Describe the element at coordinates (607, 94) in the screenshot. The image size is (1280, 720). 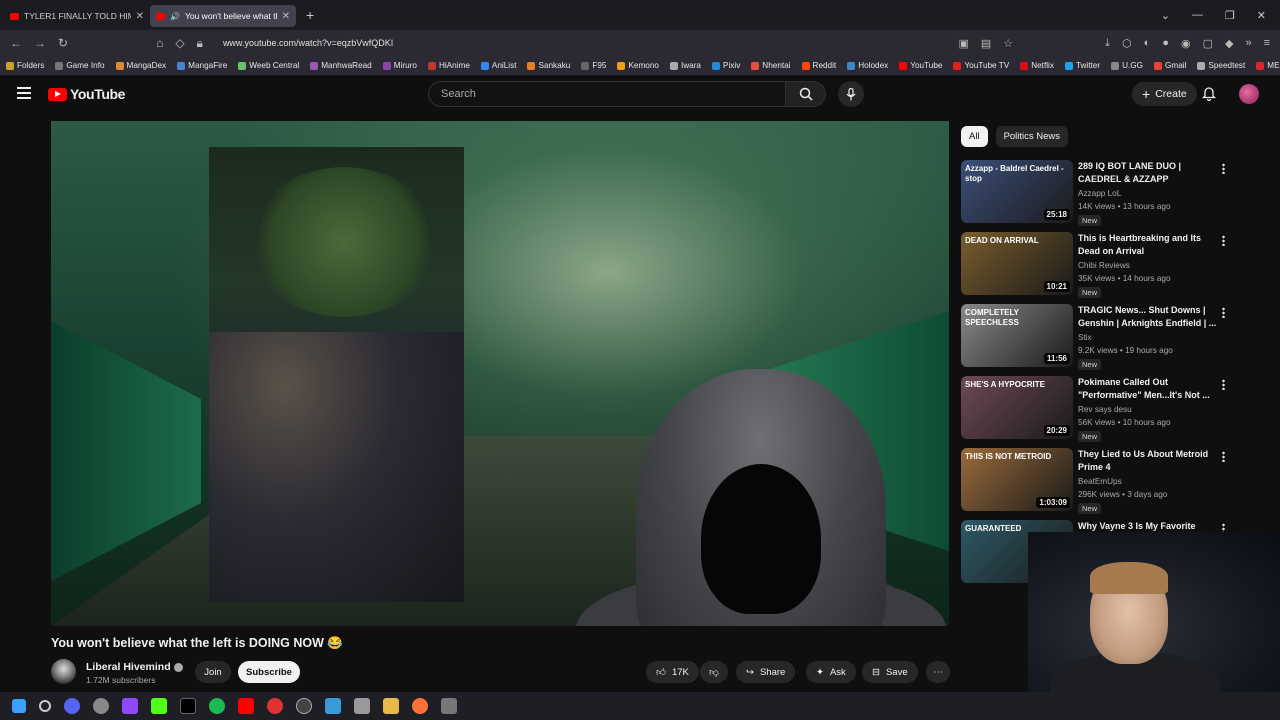
I see `search-input: Search` at that location.